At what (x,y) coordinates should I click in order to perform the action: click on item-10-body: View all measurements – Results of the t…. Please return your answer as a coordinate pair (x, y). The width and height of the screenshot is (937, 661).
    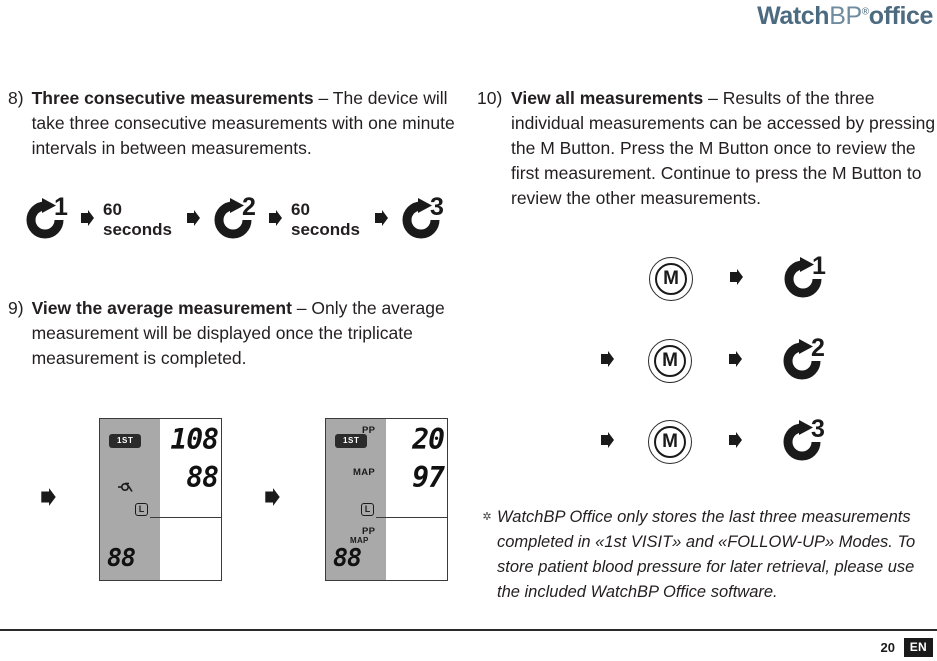
    Looking at the image, I should click on (724, 148).